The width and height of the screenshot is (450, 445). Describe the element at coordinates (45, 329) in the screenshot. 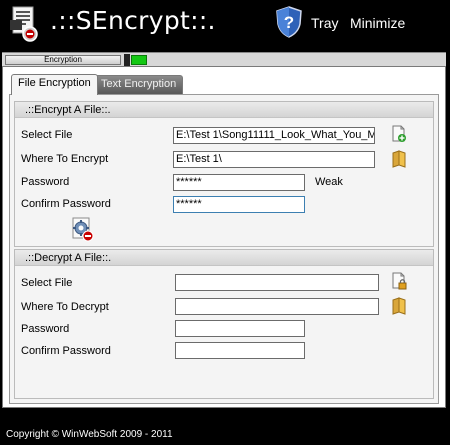

I see `decrypt-password-label: Password` at that location.